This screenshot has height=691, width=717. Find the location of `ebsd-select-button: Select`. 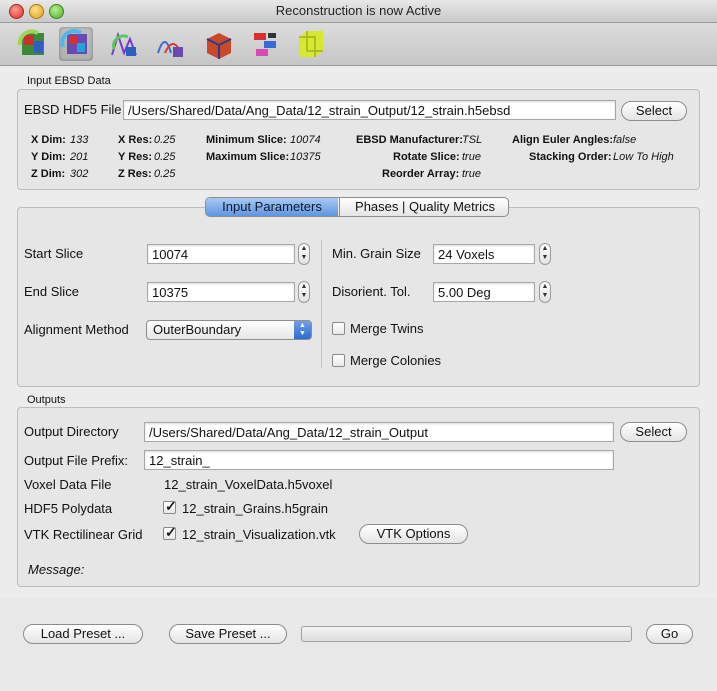

ebsd-select-button: Select is located at coordinates (654, 111).